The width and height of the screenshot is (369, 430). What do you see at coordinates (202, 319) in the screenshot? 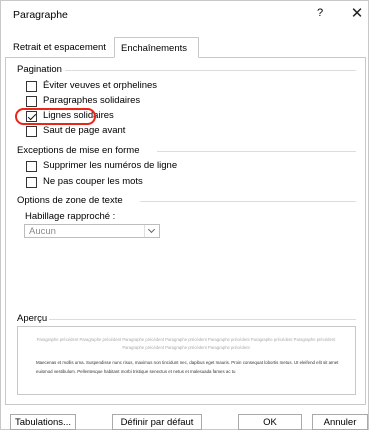
I see `preview-divider` at bounding box center [202, 319].